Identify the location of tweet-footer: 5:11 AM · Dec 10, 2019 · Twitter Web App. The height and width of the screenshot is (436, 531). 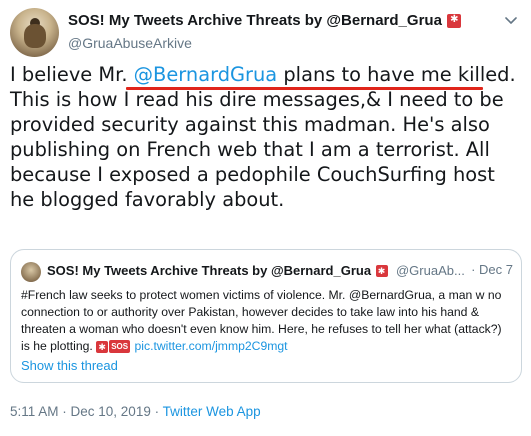
(135, 411).